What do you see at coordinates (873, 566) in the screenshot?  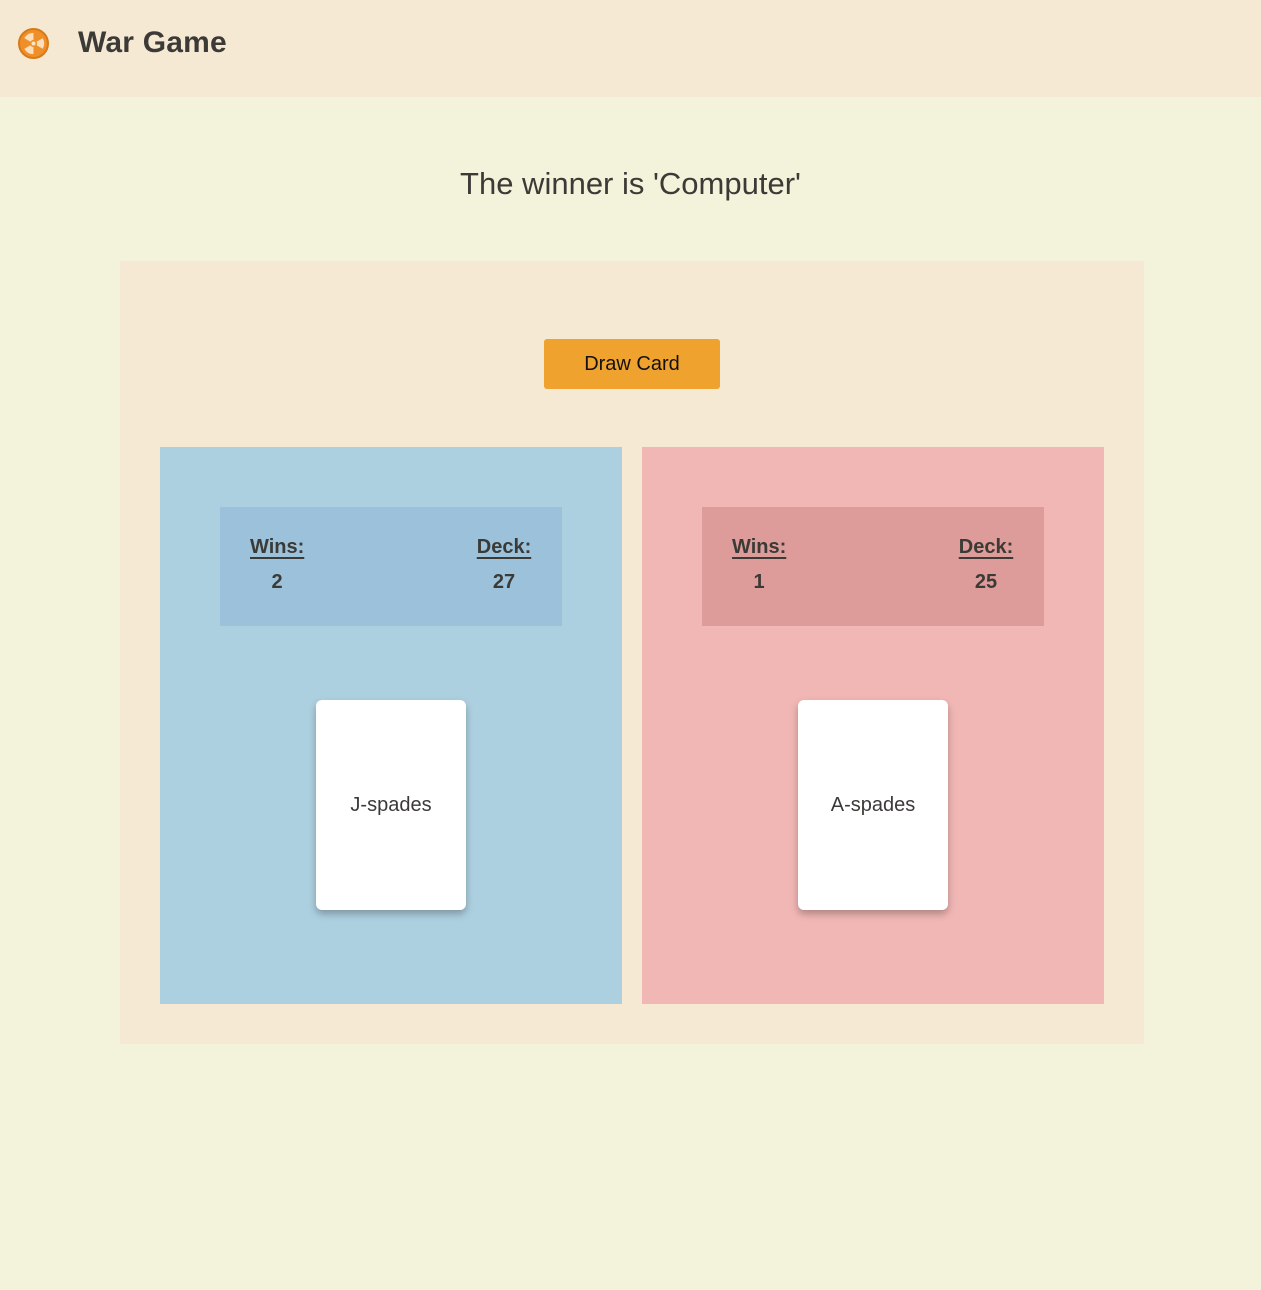 I see `player-stats: Wins: 1 Deck: 25` at bounding box center [873, 566].